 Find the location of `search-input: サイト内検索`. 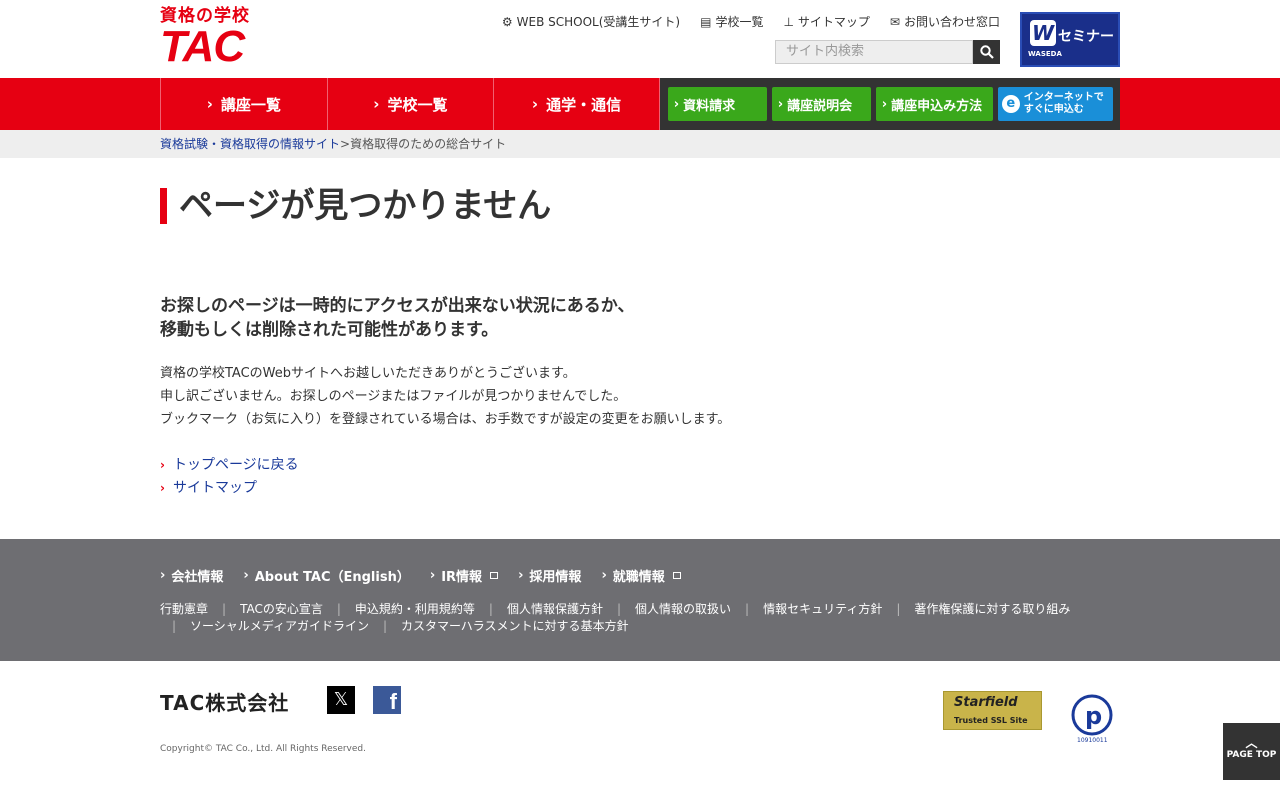

search-input: サイト内検索 is located at coordinates (874, 52).